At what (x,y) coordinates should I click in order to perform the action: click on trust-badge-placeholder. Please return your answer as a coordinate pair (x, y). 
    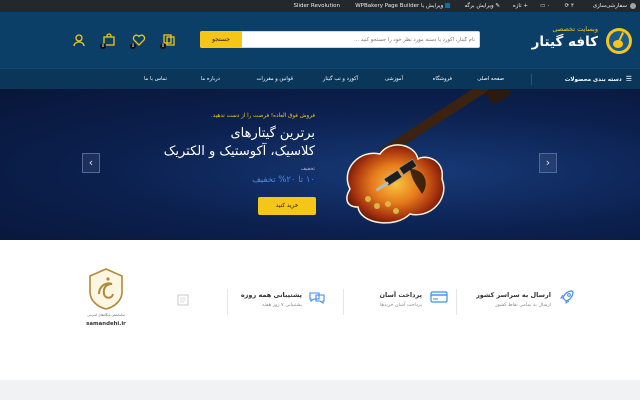
    Looking at the image, I should click on (183, 300).